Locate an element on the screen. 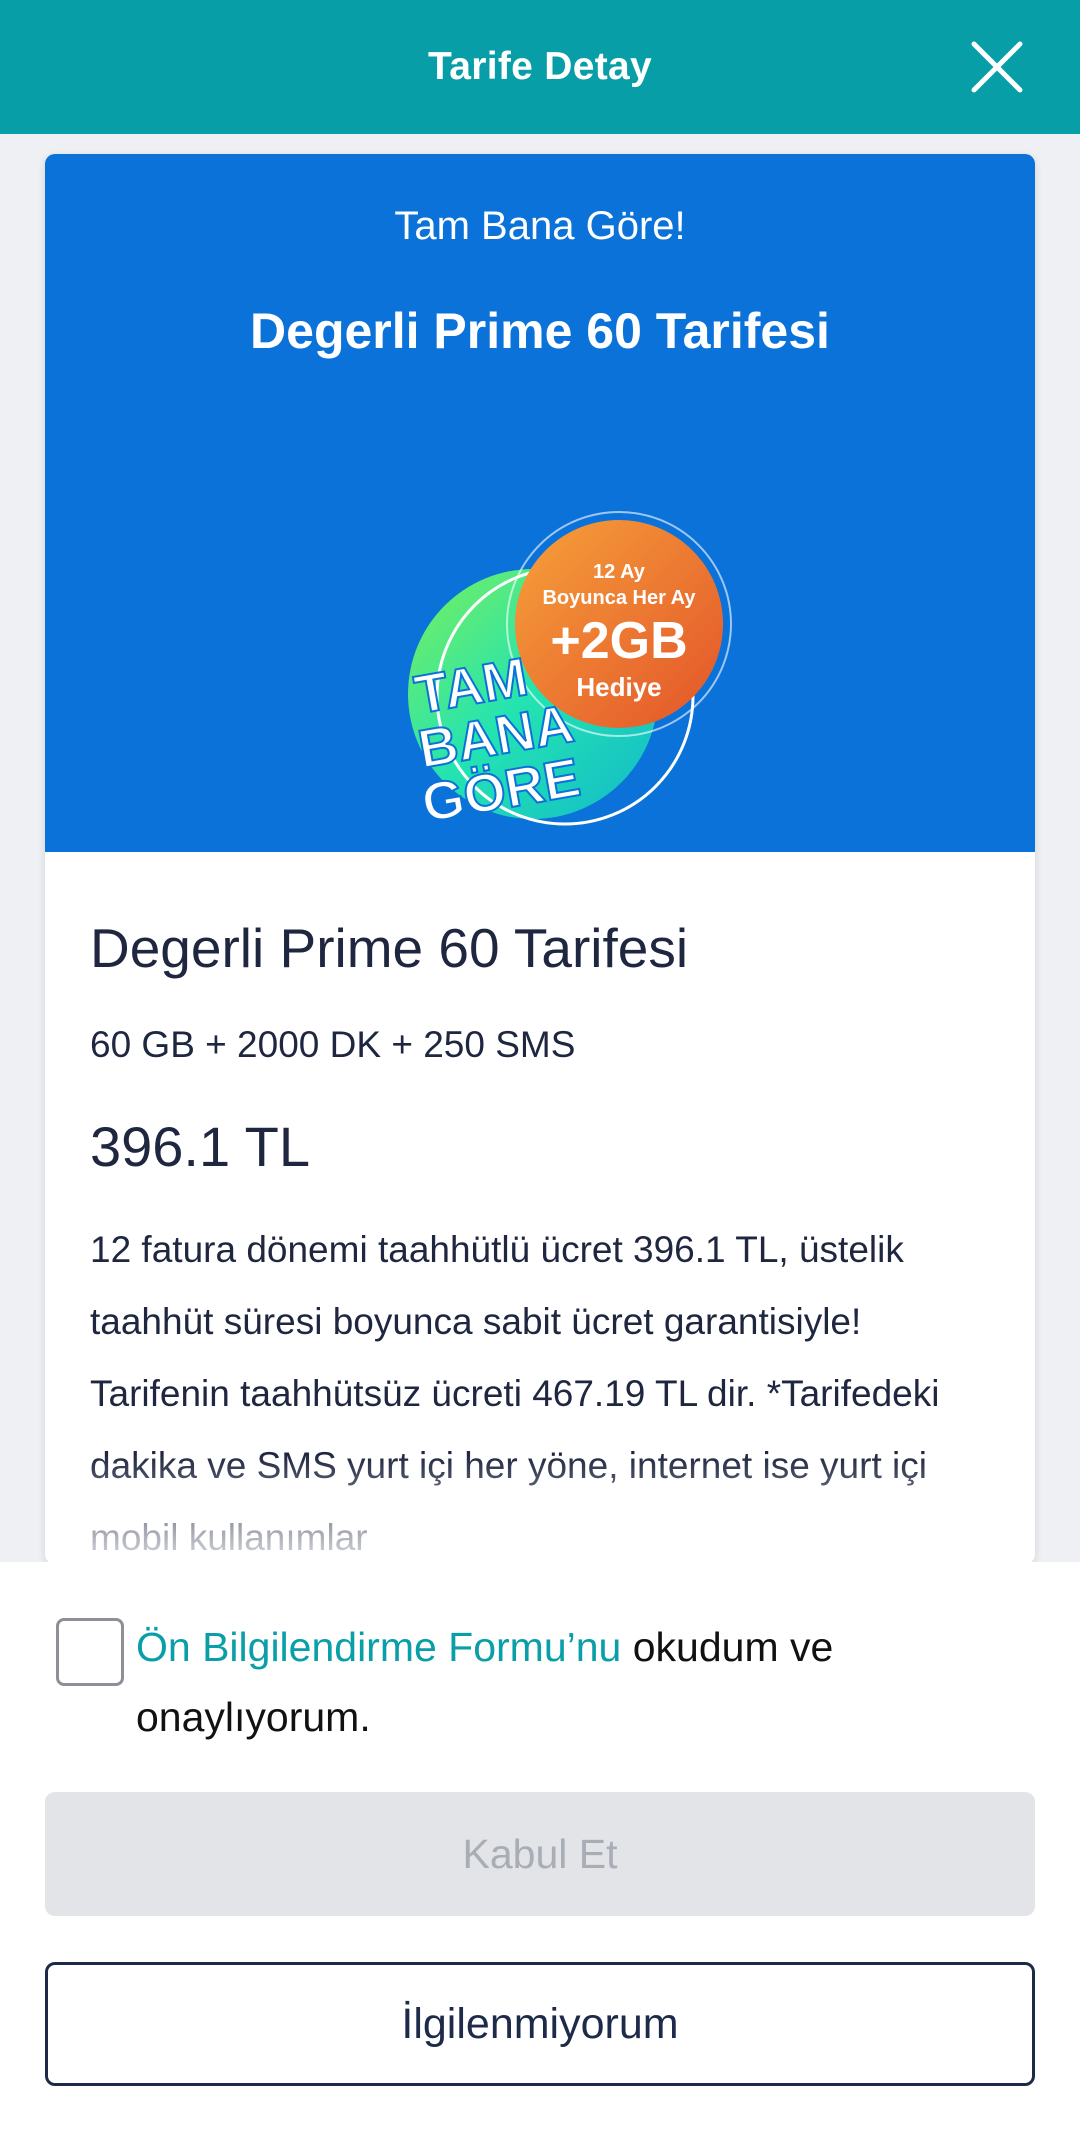 This screenshot has width=1080, height=2130. promo-line3: Hediye is located at coordinates (618, 687).